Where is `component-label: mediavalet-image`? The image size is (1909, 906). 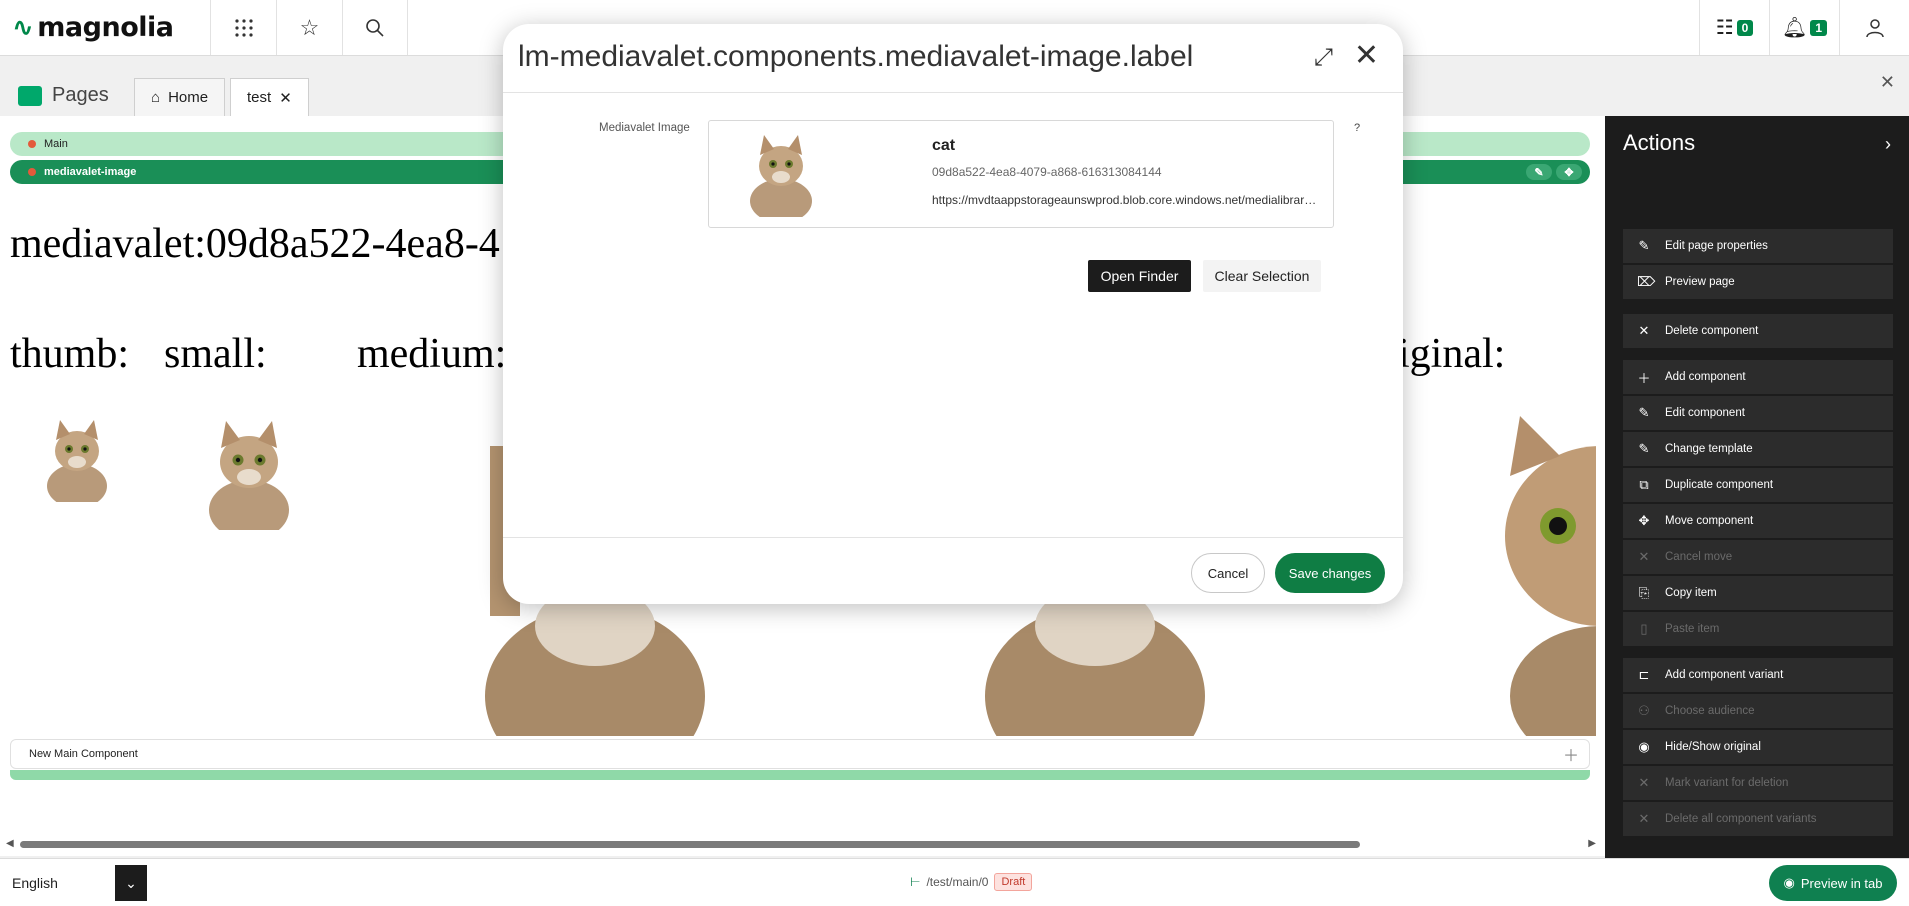
component-label: mediavalet-image is located at coordinates (90, 172).